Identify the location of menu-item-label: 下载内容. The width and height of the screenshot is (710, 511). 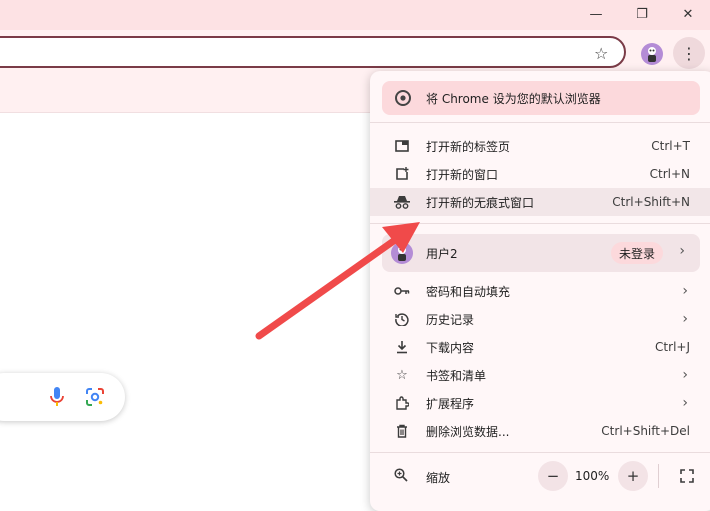
(450, 347).